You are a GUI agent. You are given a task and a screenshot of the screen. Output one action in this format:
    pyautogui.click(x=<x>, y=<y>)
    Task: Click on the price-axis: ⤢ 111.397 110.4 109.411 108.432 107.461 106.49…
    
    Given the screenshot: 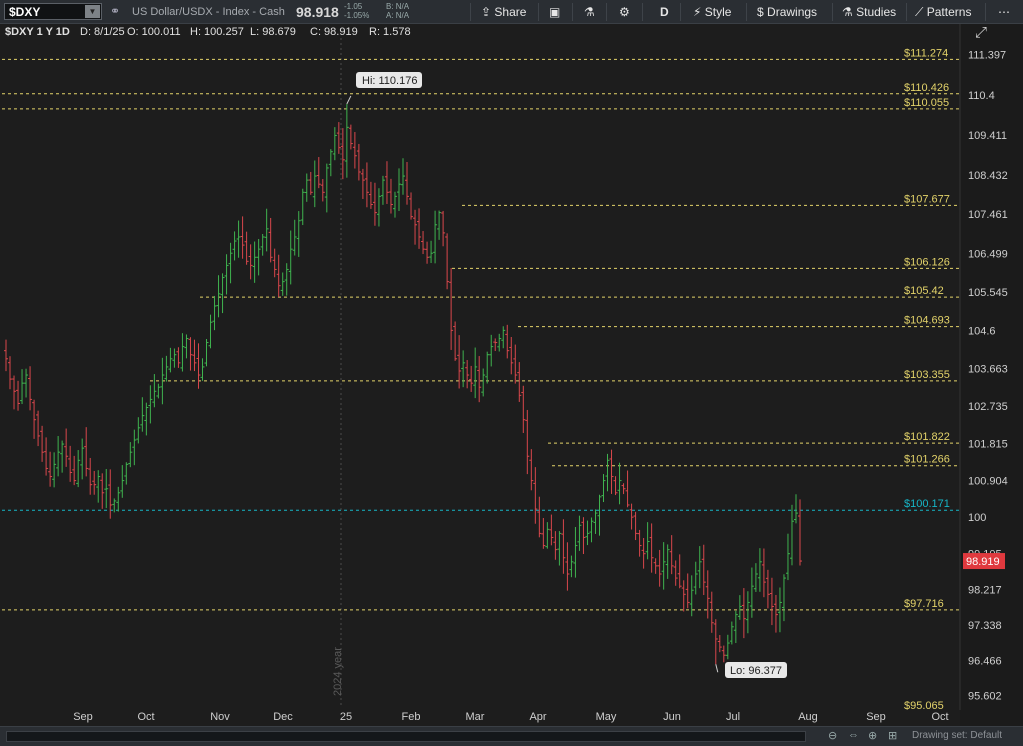 What is the action you would take?
    pyautogui.click(x=991, y=374)
    